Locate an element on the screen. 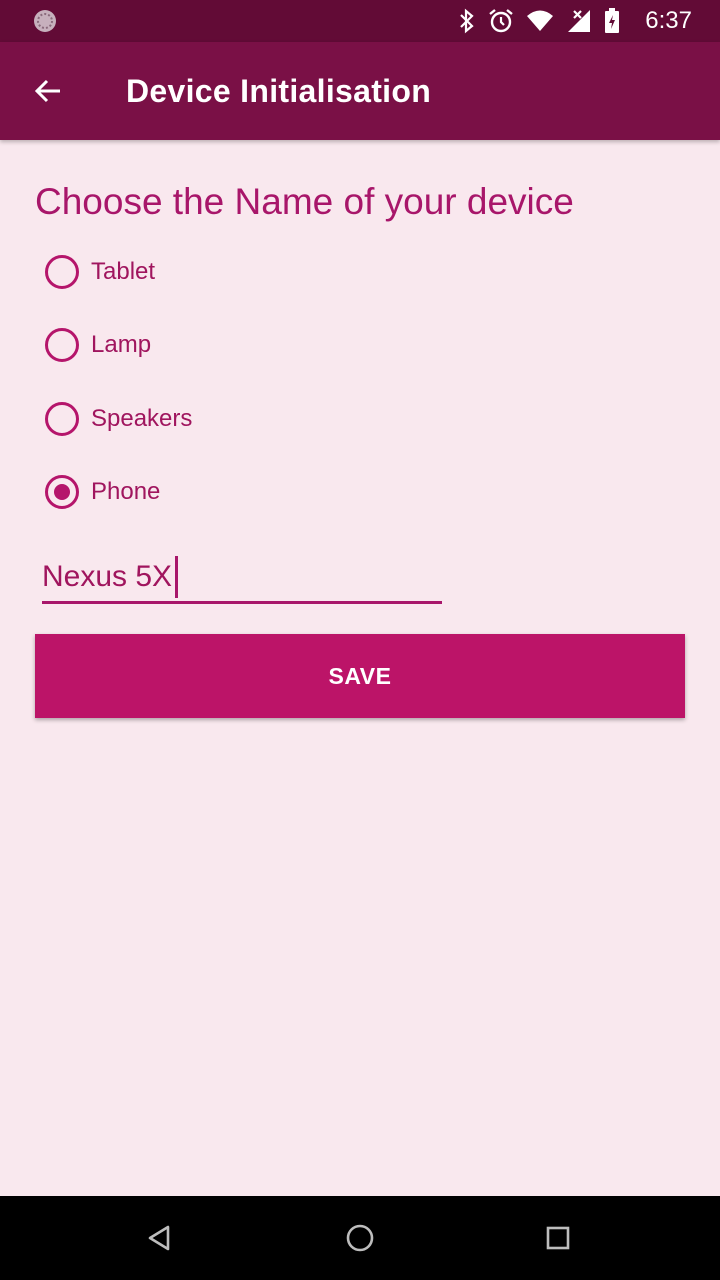 The image size is (720, 1280). status-time: 6:37 is located at coordinates (668, 20).